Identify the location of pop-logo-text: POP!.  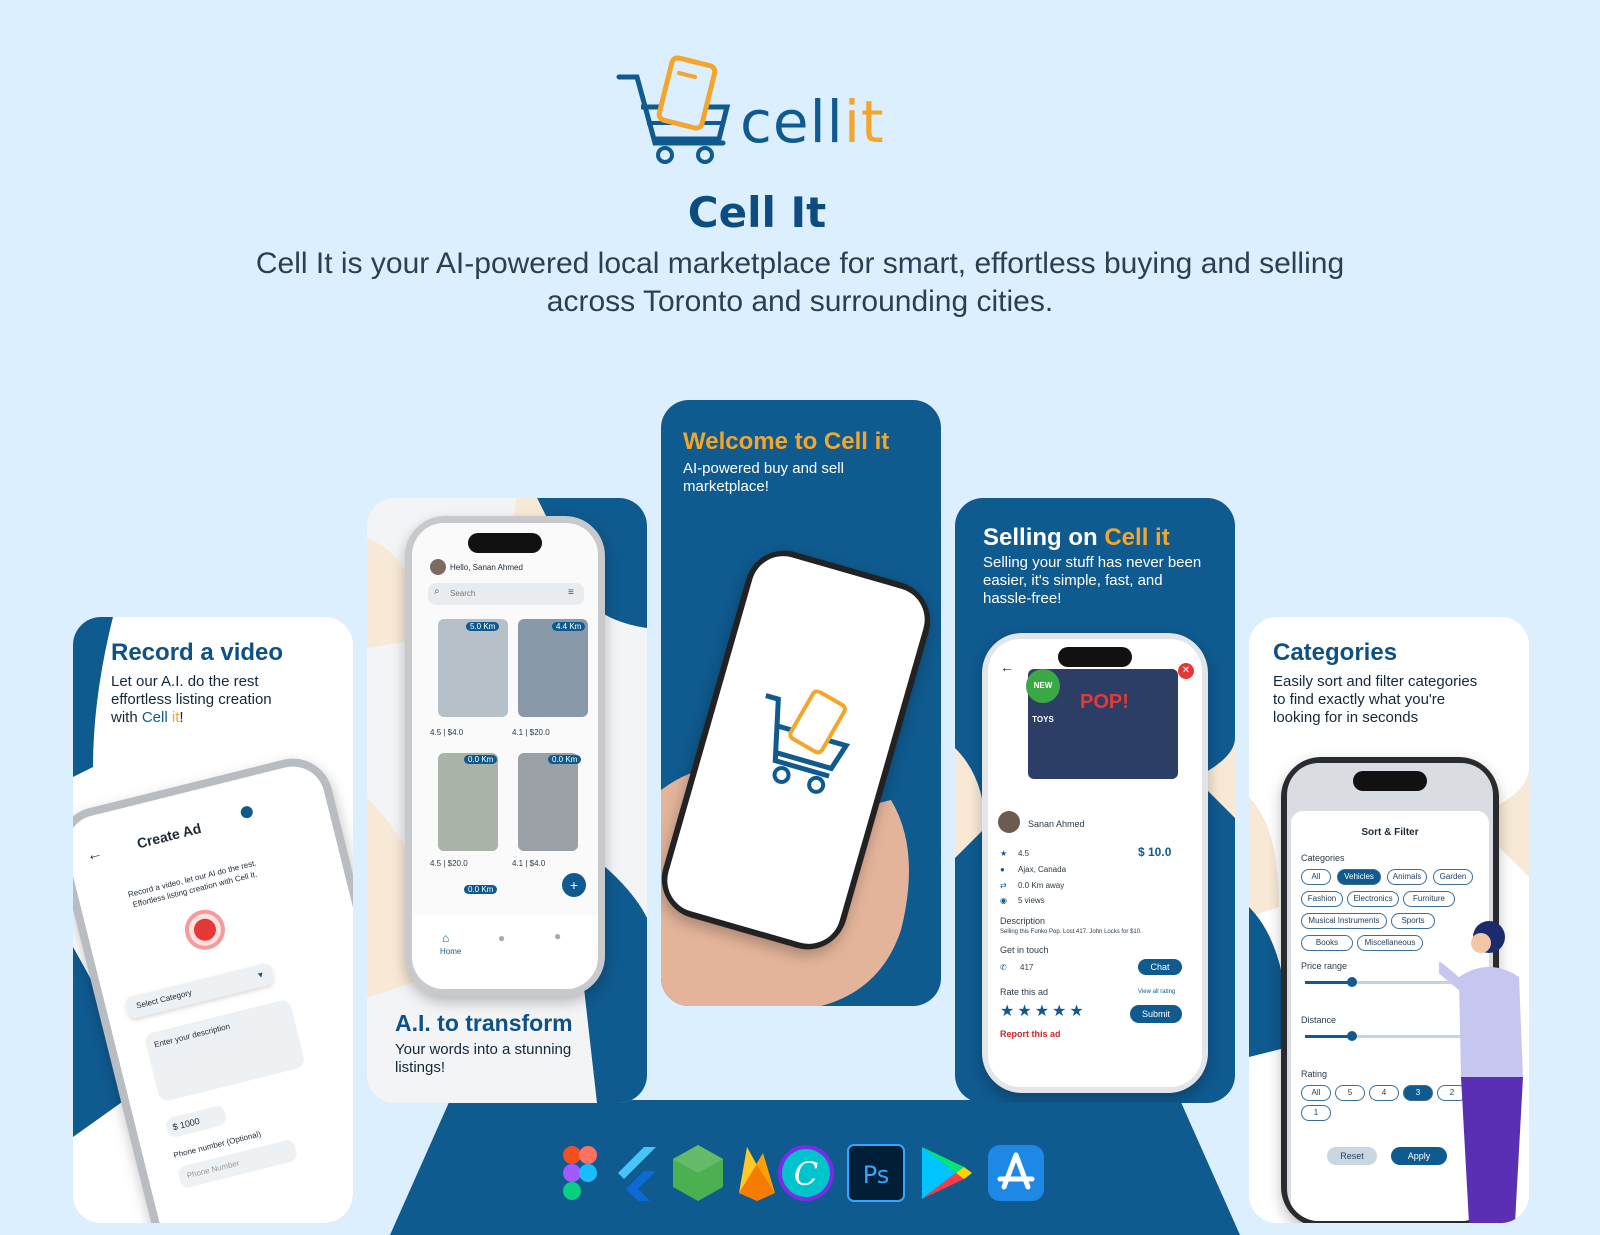
(1104, 702).